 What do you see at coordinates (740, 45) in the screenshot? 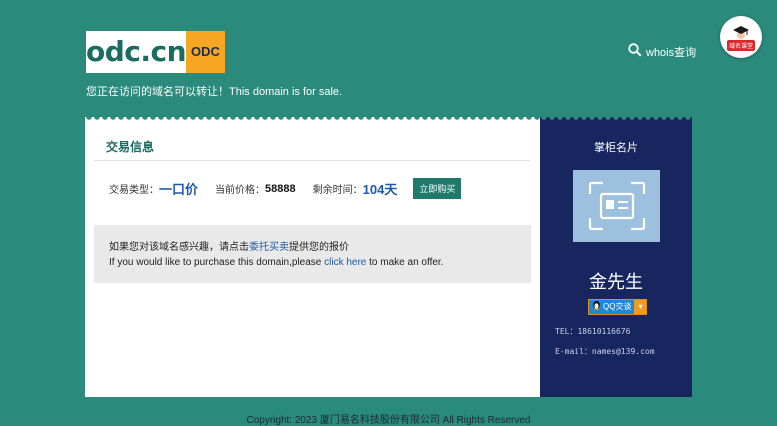
I see `badge-label: 域名课堂` at bounding box center [740, 45].